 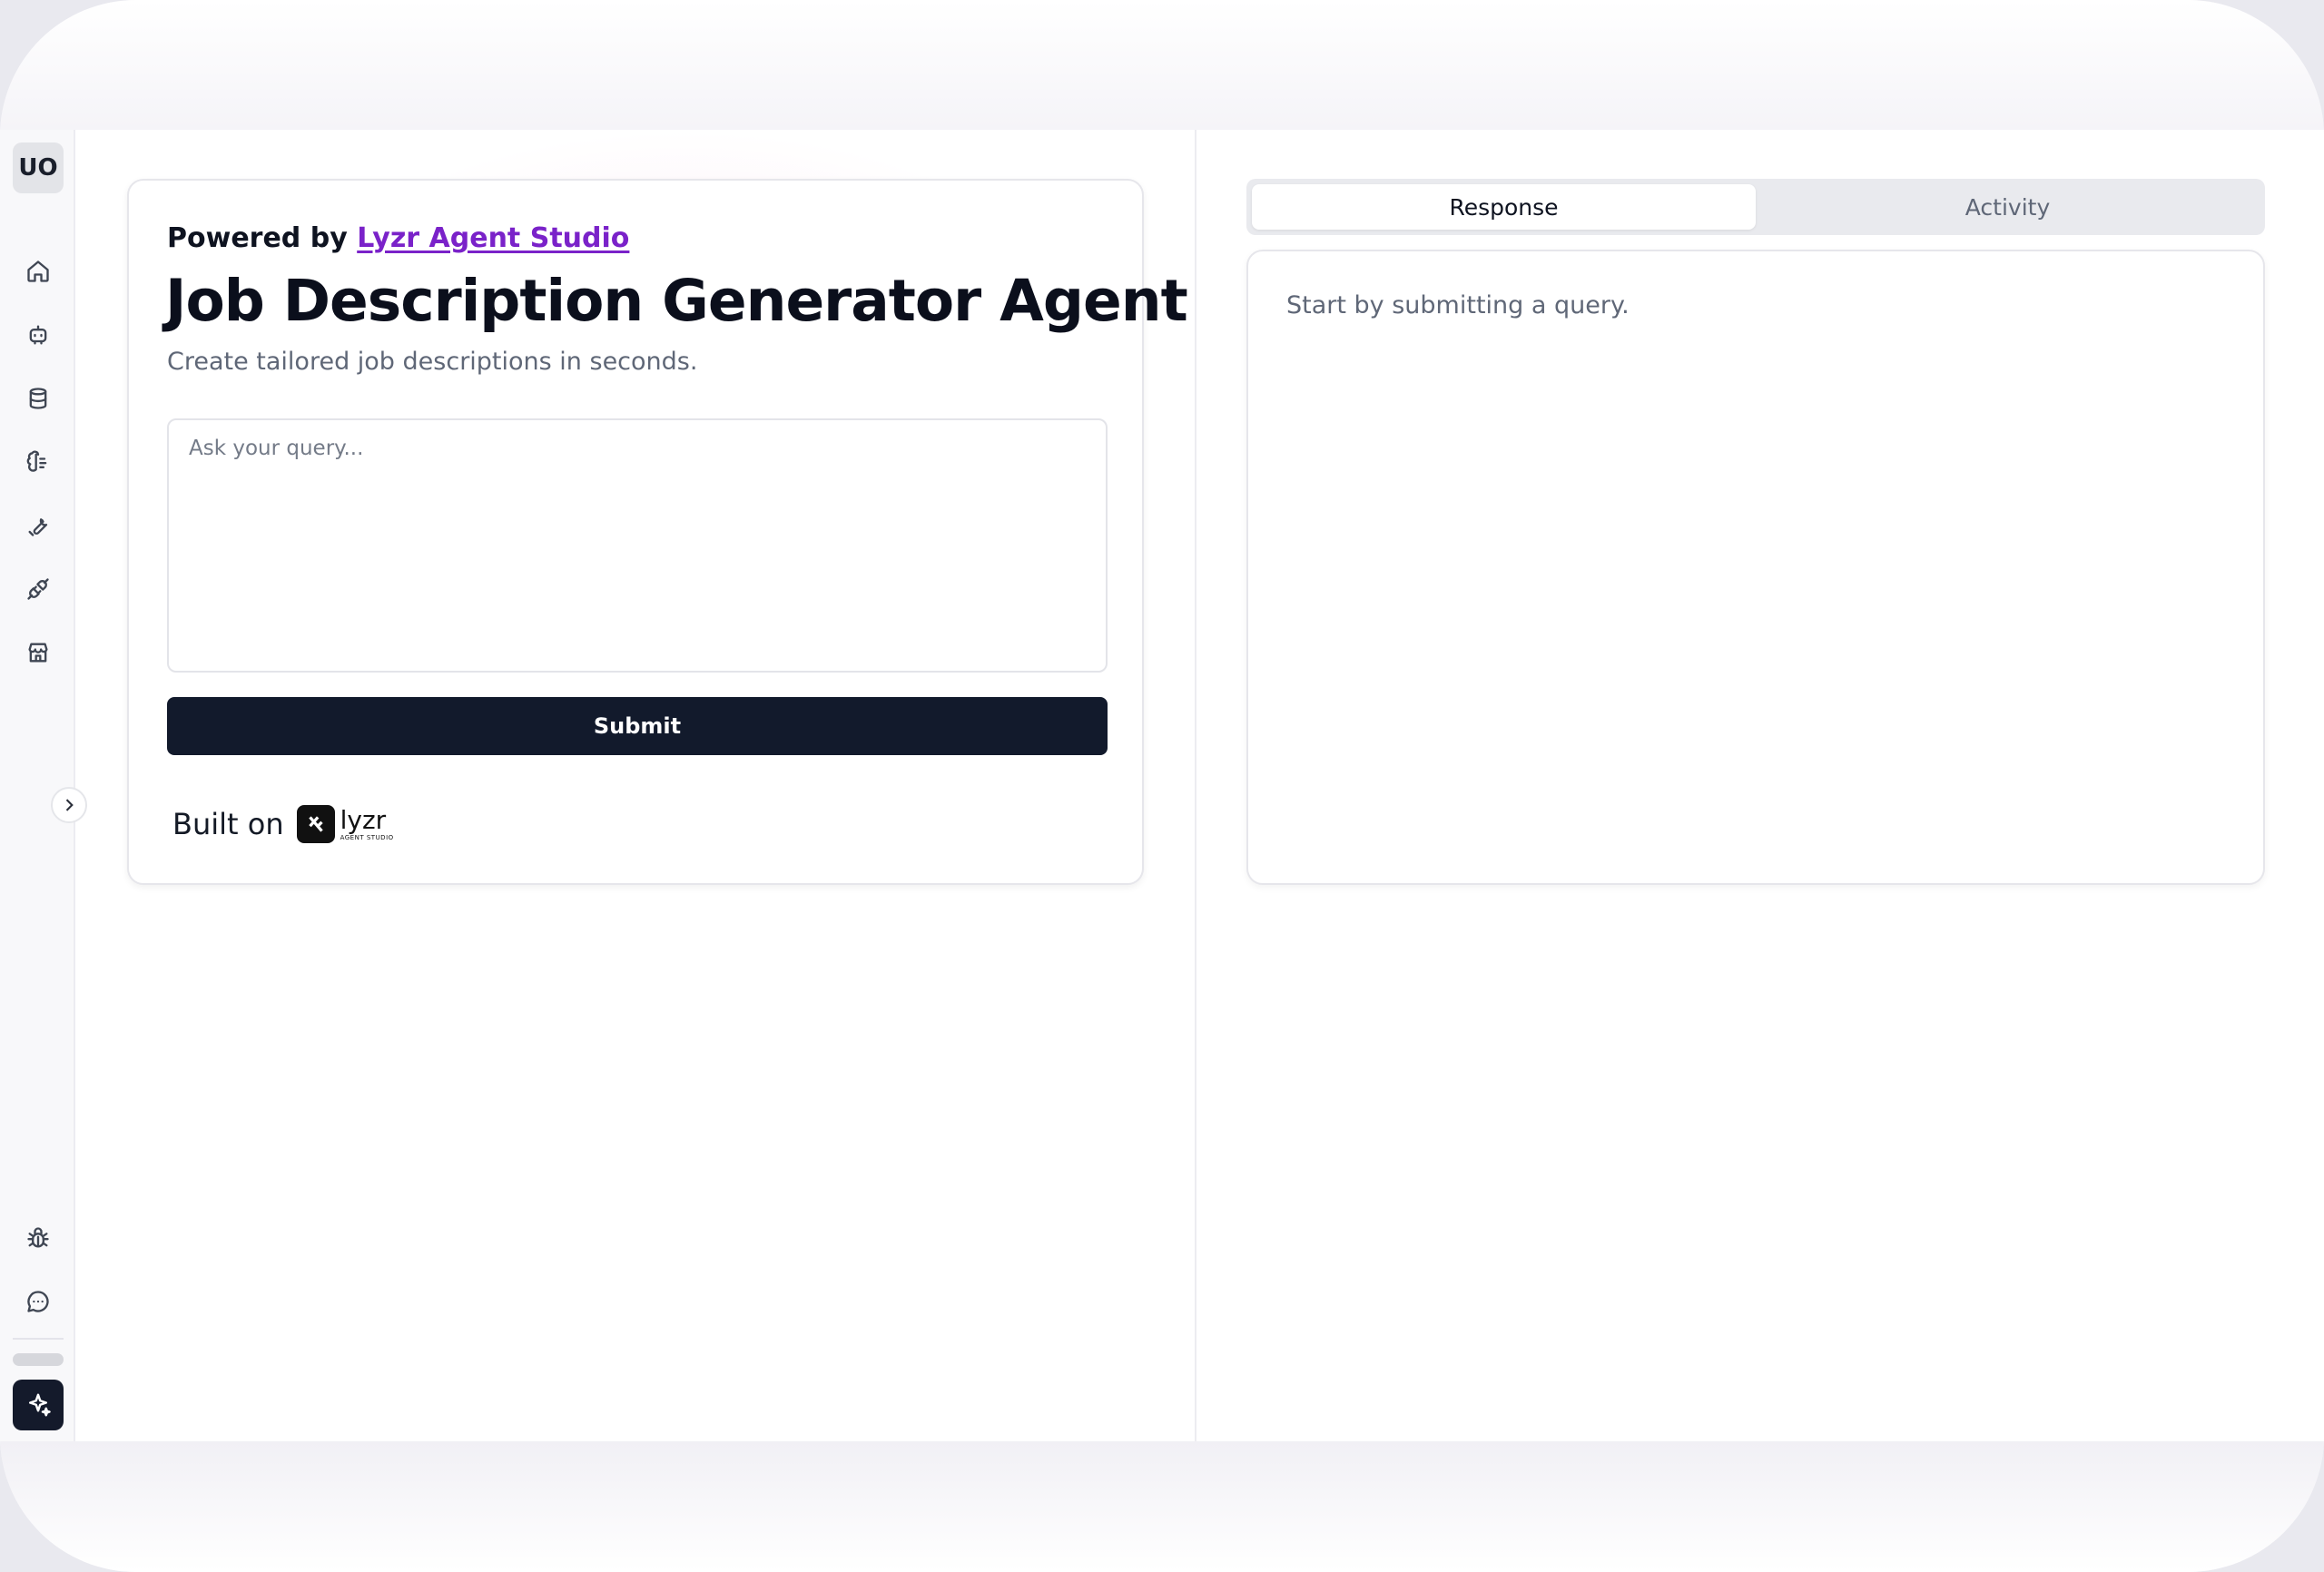 What do you see at coordinates (43, 785) in the screenshot?
I see `sidebar: UO` at bounding box center [43, 785].